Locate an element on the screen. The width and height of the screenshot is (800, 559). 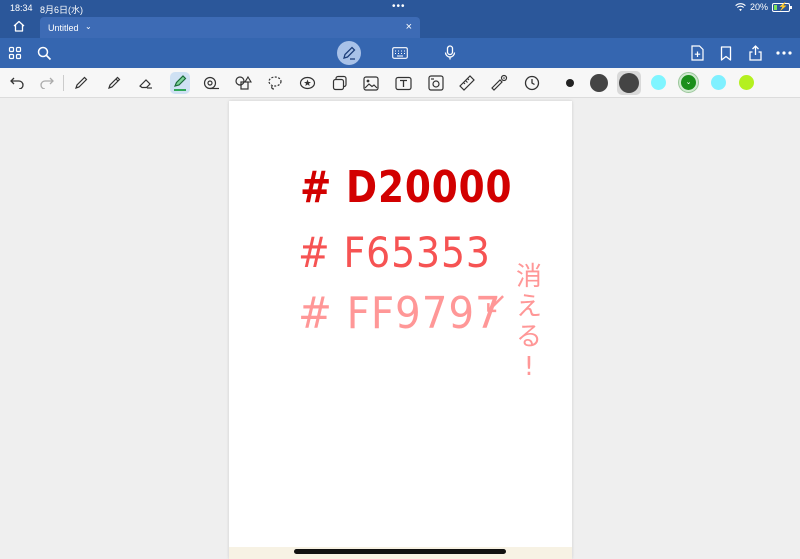
status-bar: 18:34 8月6日(水) ••• 20% ⚡ is located at coordinates (400, 8).